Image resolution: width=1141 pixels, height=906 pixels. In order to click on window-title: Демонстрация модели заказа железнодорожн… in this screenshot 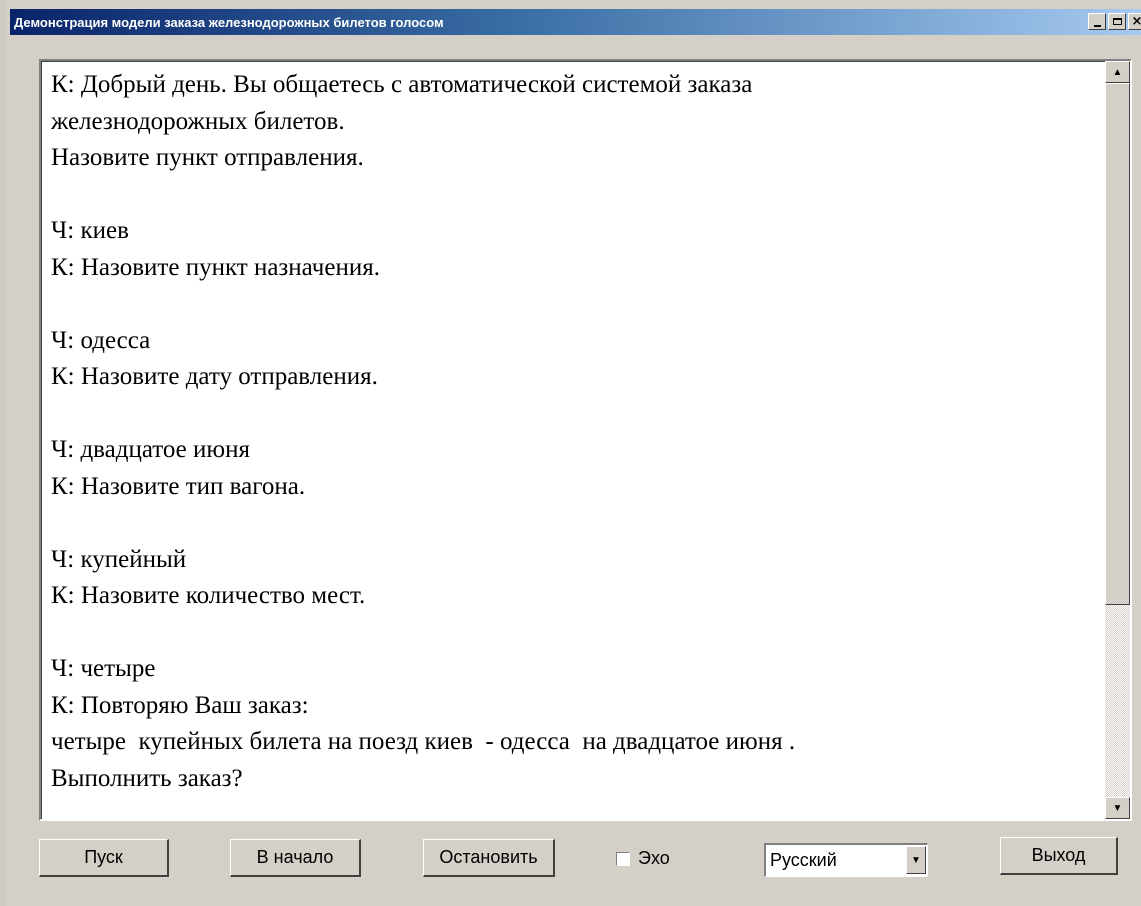, I will do `click(229, 22)`.